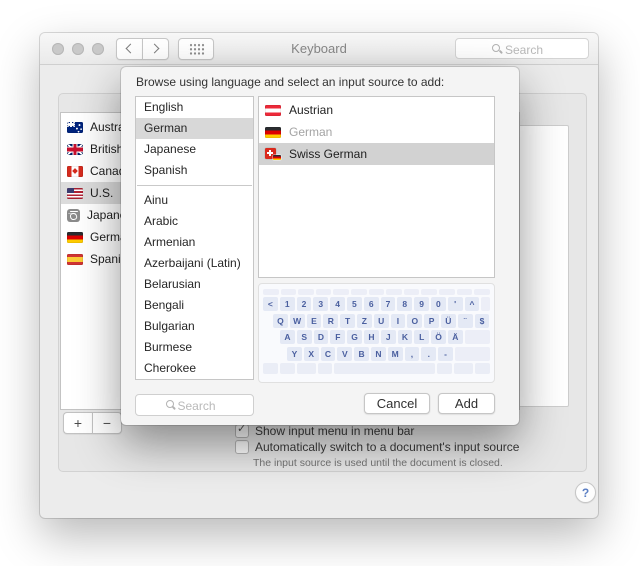 The height and width of the screenshot is (566, 640). Describe the element at coordinates (75, 259) in the screenshot. I see `spanish-flag-icon` at that location.